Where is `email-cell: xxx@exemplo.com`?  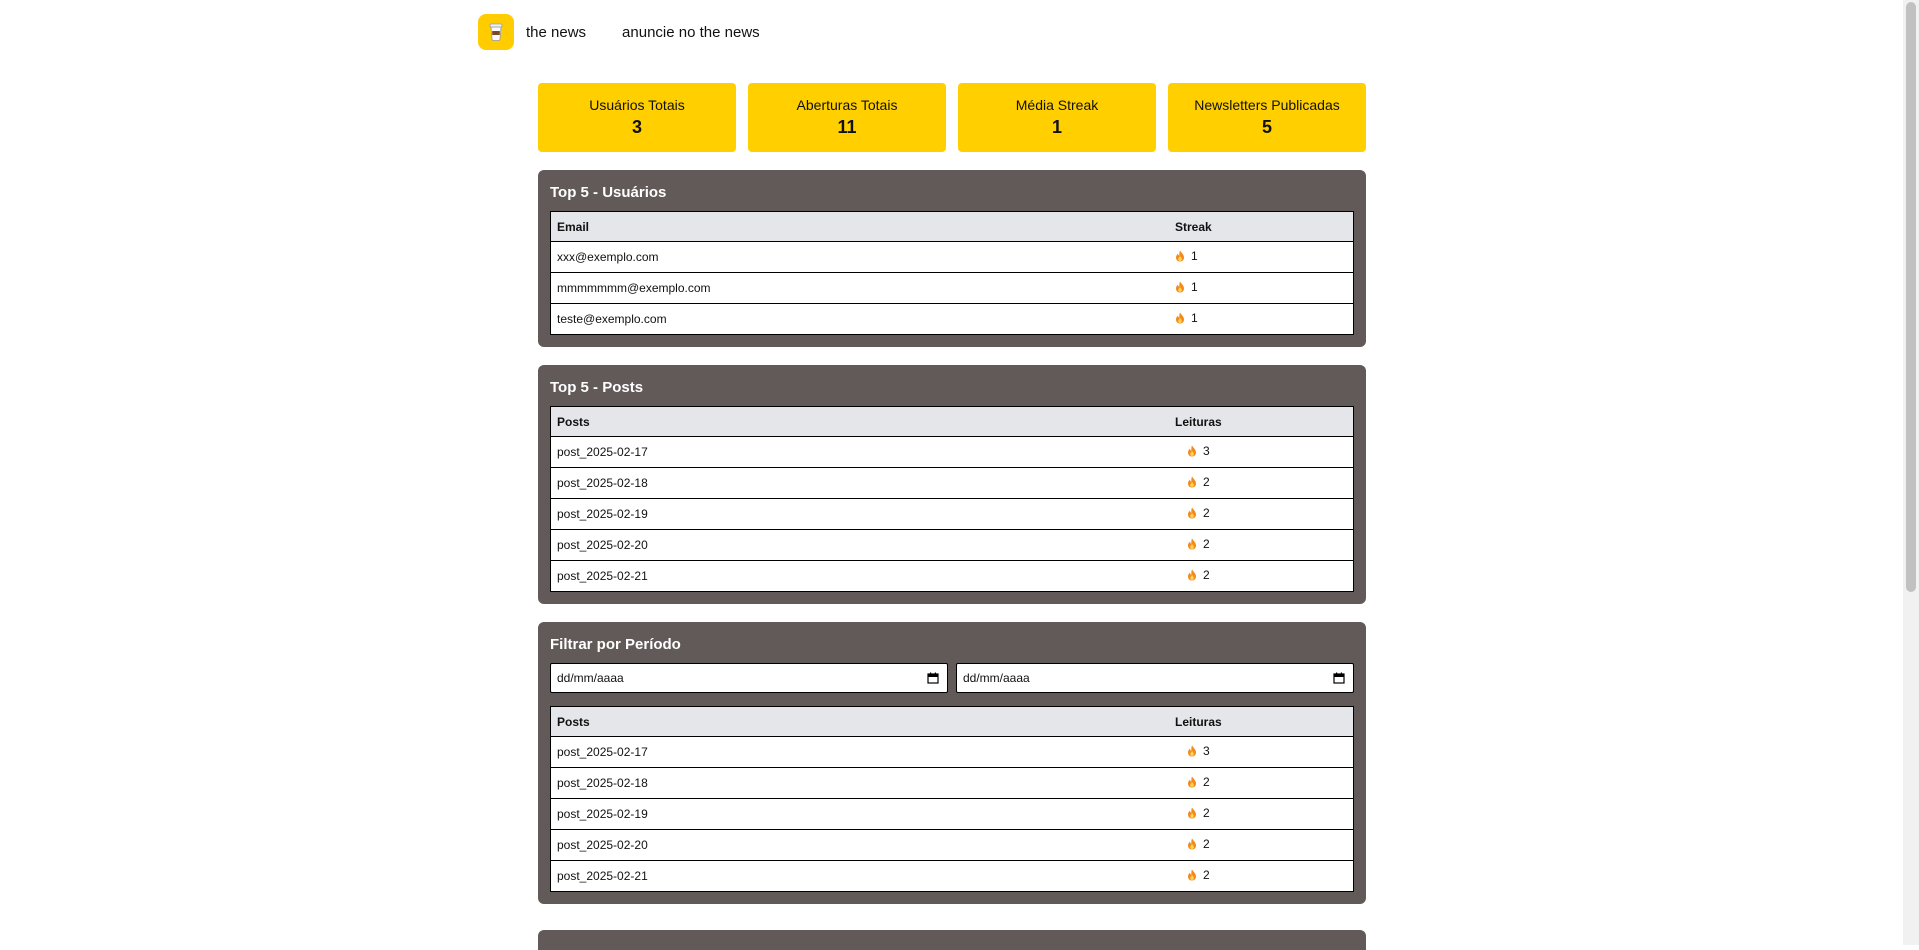
email-cell: xxx@exemplo.com is located at coordinates (859, 257).